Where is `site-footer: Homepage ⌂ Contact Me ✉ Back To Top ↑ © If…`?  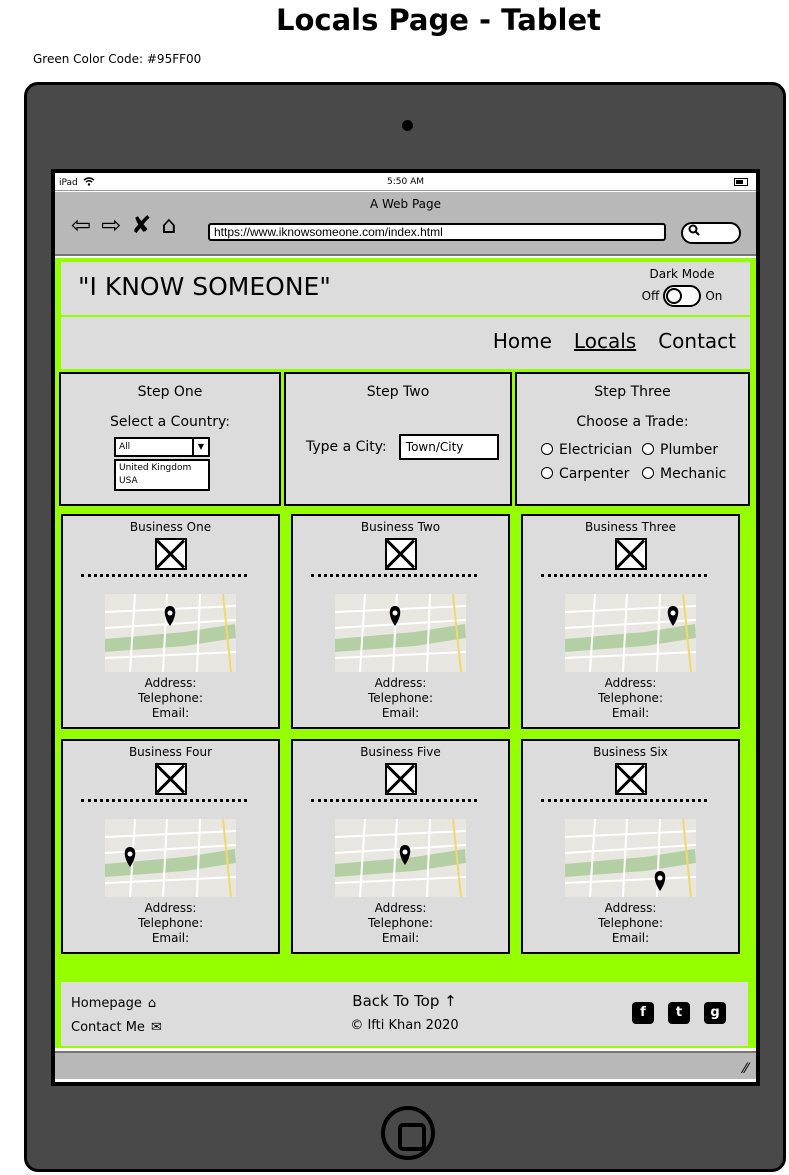
site-footer: Homepage ⌂ Contact Me ✉ Back To Top ↑ © If… is located at coordinates (404, 1014).